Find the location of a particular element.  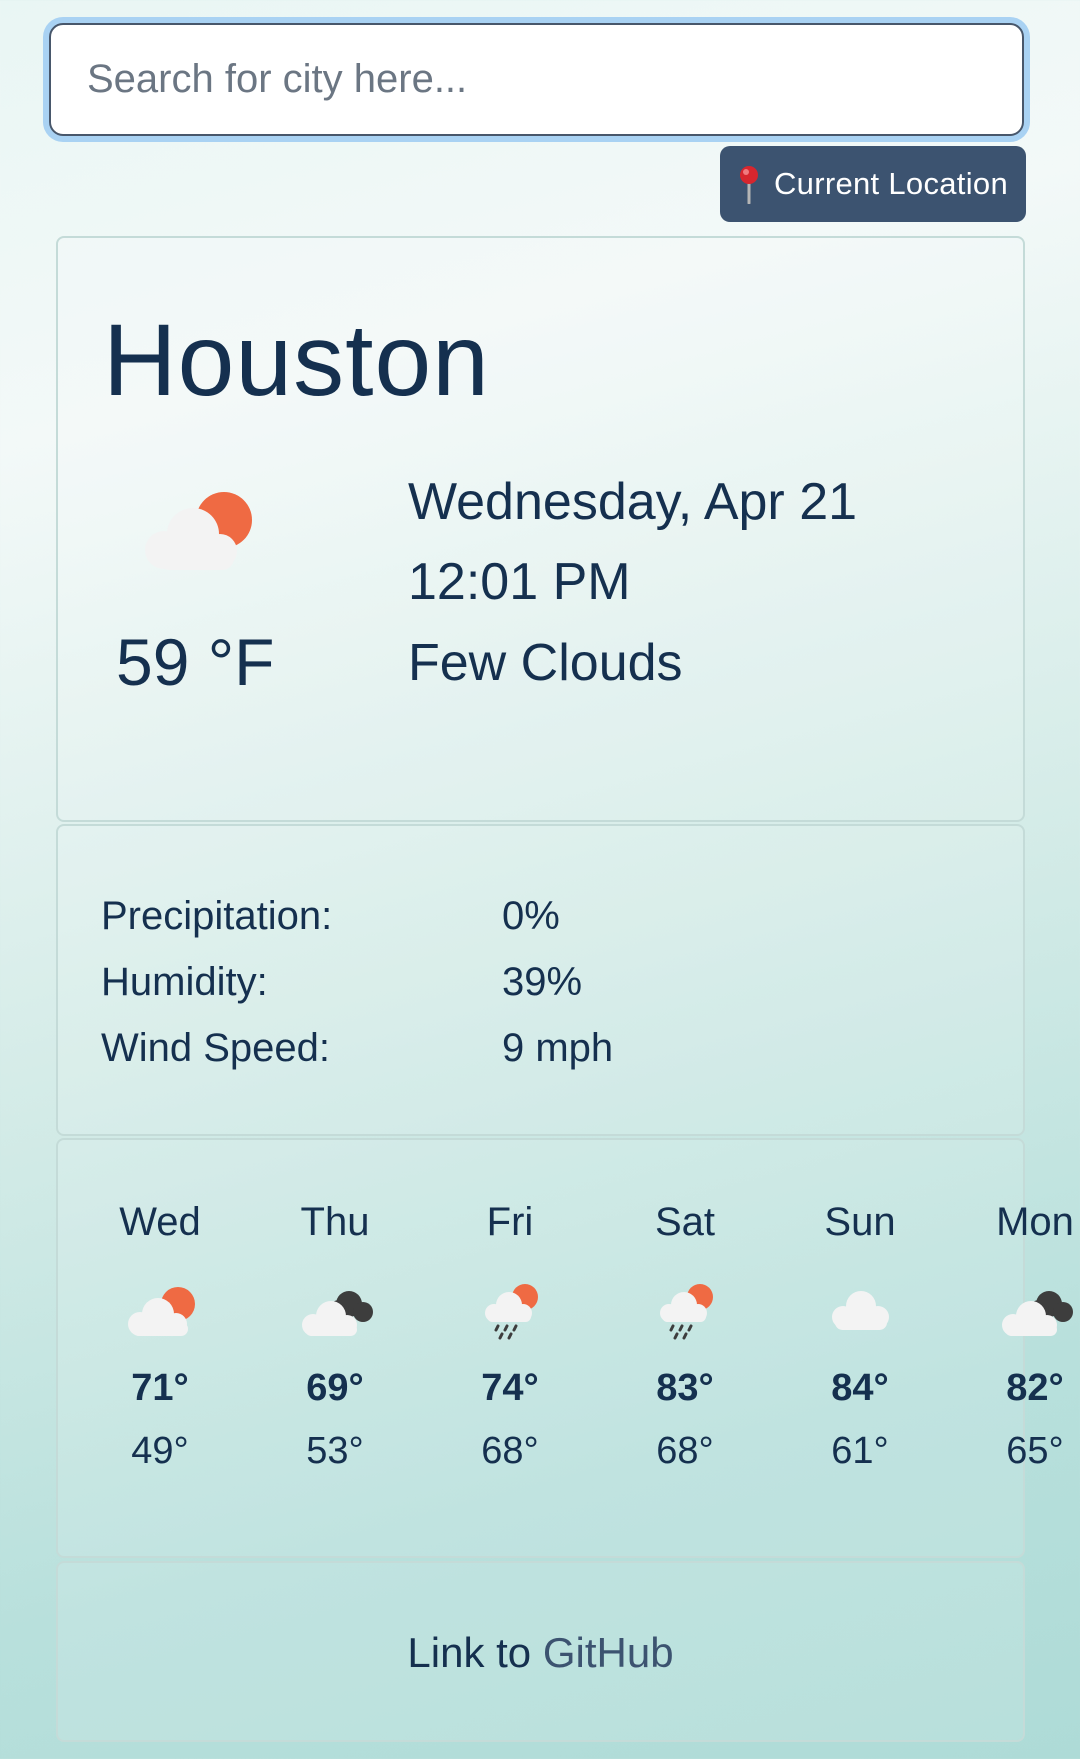

forecast-low: 53° is located at coordinates (335, 1451).